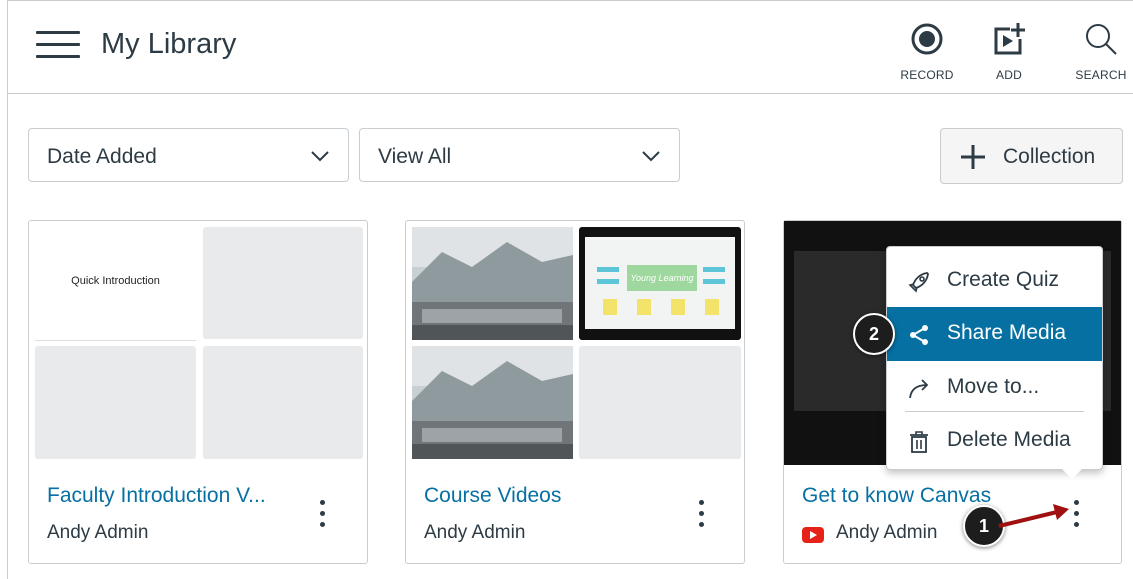 Image resolution: width=1133 pixels, height=579 pixels. Describe the element at coordinates (1009, 39) in the screenshot. I see `add-media-icon` at that location.